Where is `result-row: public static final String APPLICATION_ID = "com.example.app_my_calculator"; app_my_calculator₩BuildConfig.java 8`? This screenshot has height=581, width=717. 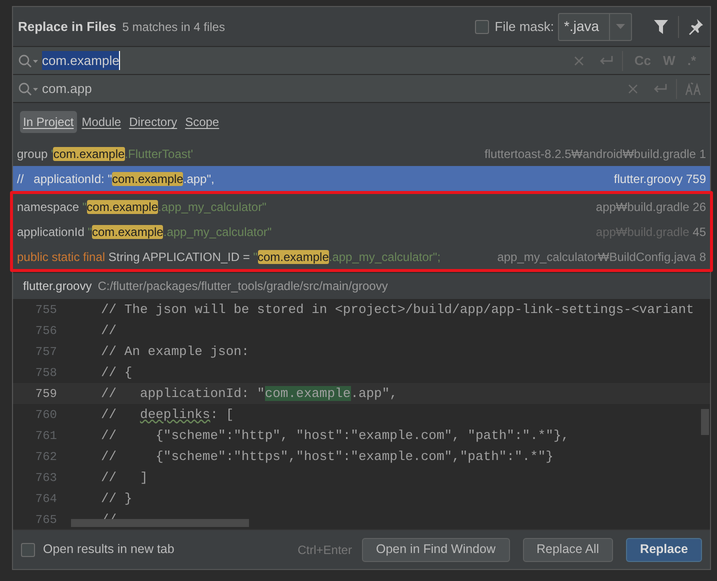 result-row: public static final String APPLICATION_ID = "com.example.app_my_calculator"; app_my_calculator₩BuildConfig.java 8 is located at coordinates (361, 256).